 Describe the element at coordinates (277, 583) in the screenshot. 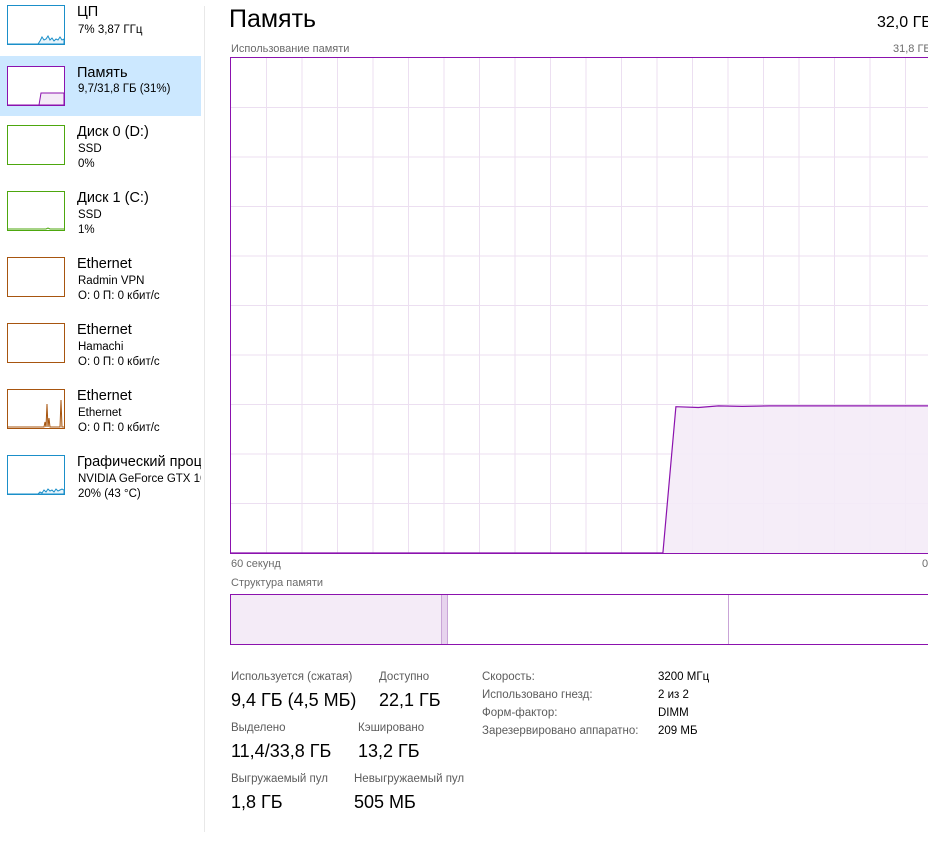

I see `structure-label: Структура памяти` at that location.